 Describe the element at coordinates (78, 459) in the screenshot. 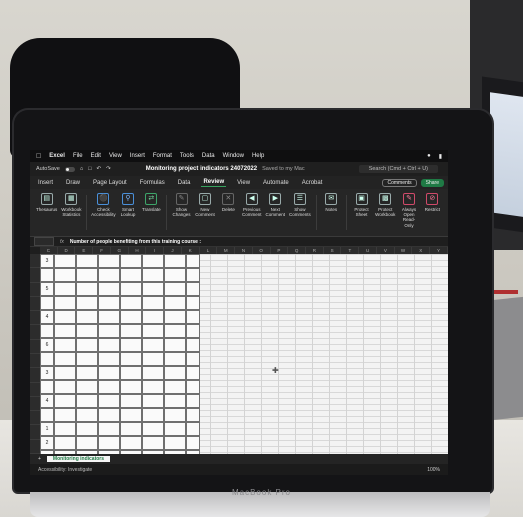

I see `sheet-tab-monitoring: Monitoring indicators` at that location.